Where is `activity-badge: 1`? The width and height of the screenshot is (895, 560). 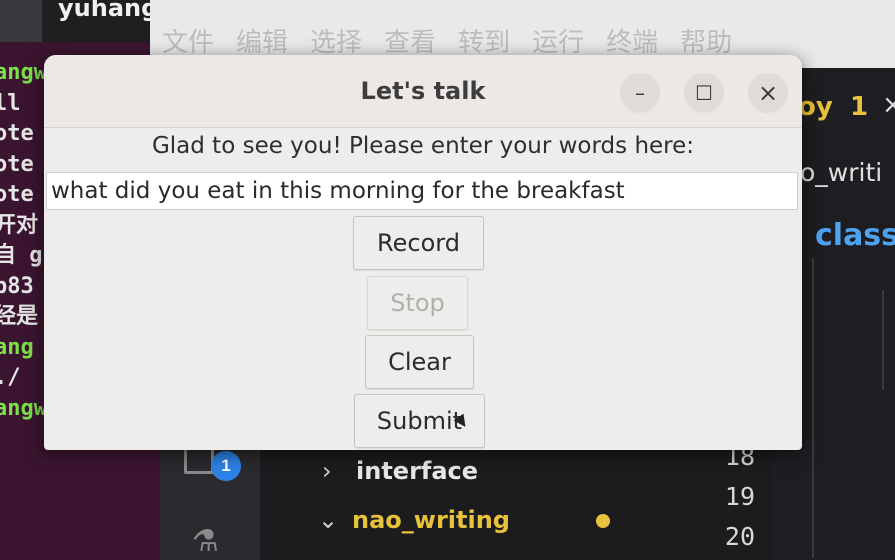
activity-badge: 1 is located at coordinates (226, 466).